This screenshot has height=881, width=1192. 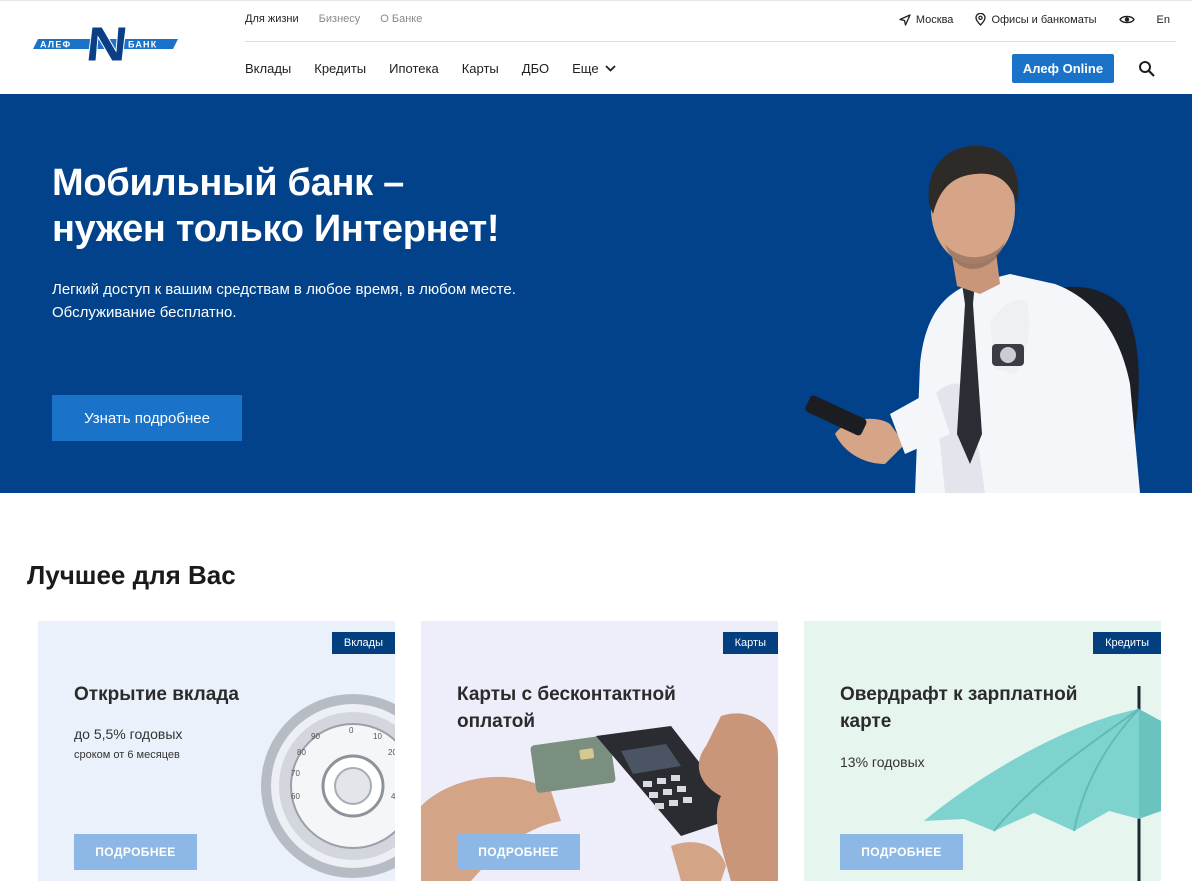 What do you see at coordinates (340, 68) in the screenshot?
I see `nav-item-credits: Кредиты` at bounding box center [340, 68].